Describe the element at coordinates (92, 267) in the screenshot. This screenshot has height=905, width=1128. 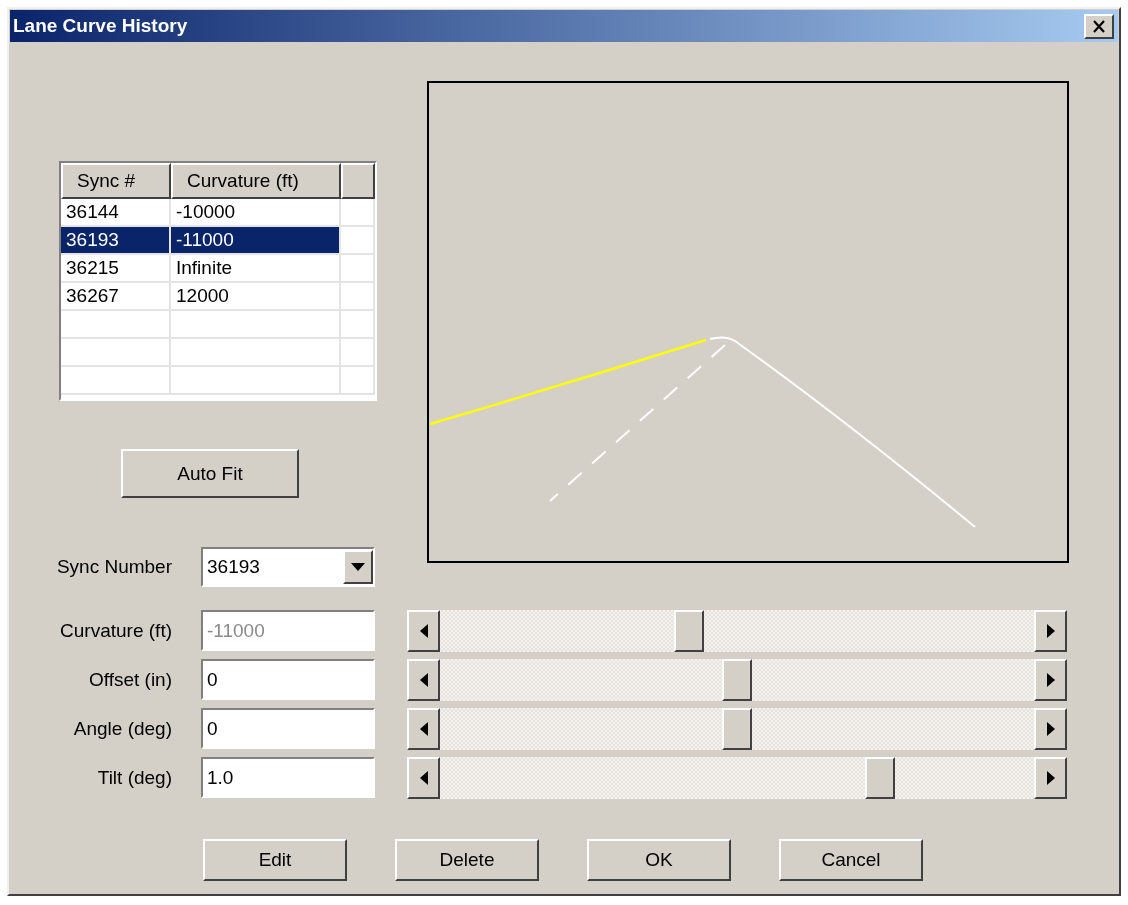
I see `table-cell: 36215` at that location.